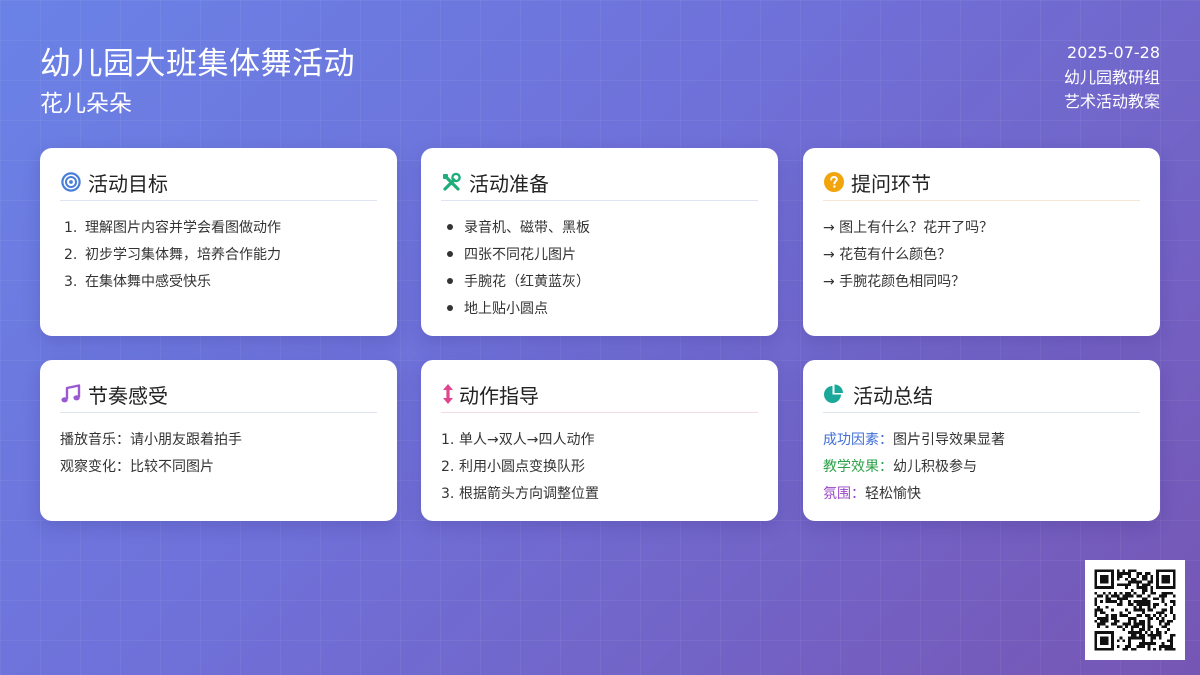 Image resolution: width=1200 pixels, height=675 pixels. I want to click on music-note-icon, so click(70, 394).